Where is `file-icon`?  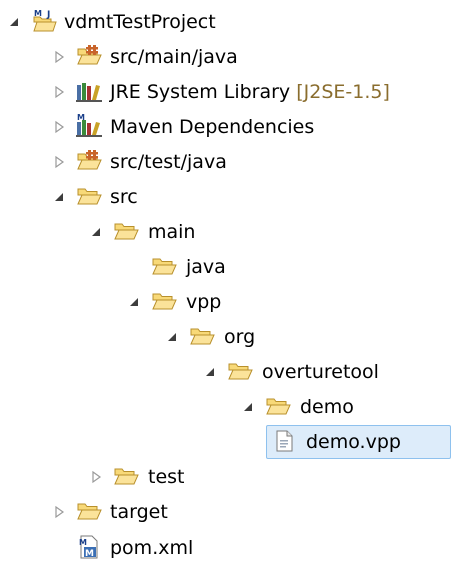 file-icon is located at coordinates (284, 441).